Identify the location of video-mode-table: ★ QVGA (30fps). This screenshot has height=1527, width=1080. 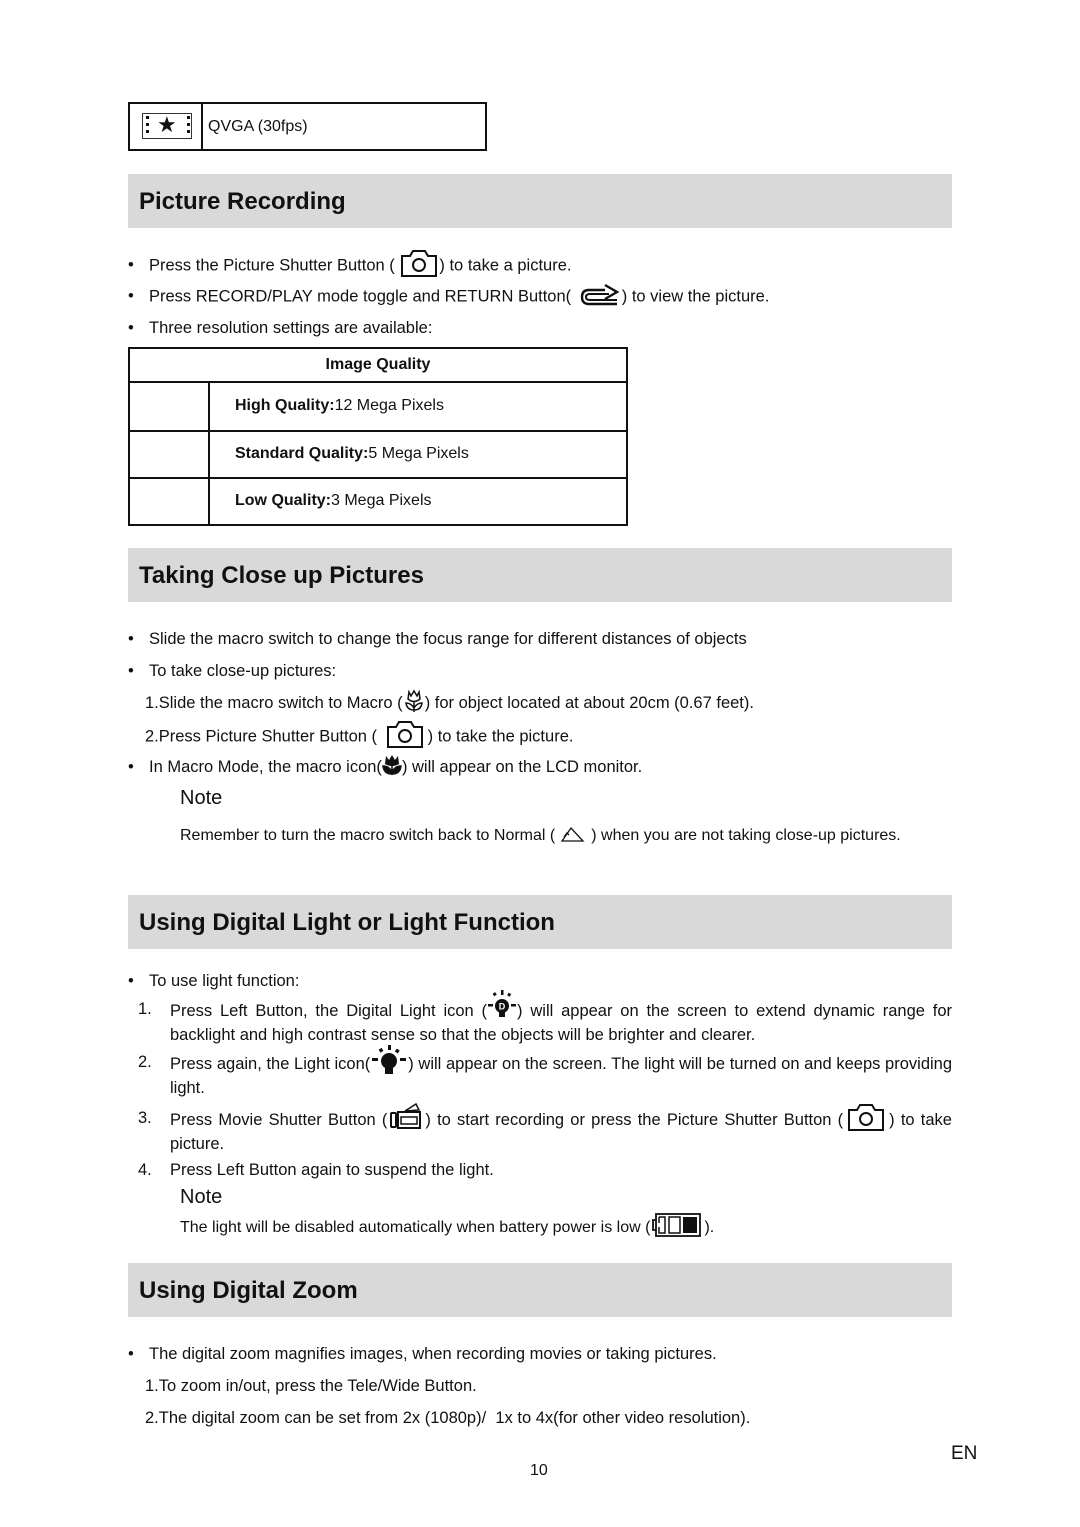
(307, 126).